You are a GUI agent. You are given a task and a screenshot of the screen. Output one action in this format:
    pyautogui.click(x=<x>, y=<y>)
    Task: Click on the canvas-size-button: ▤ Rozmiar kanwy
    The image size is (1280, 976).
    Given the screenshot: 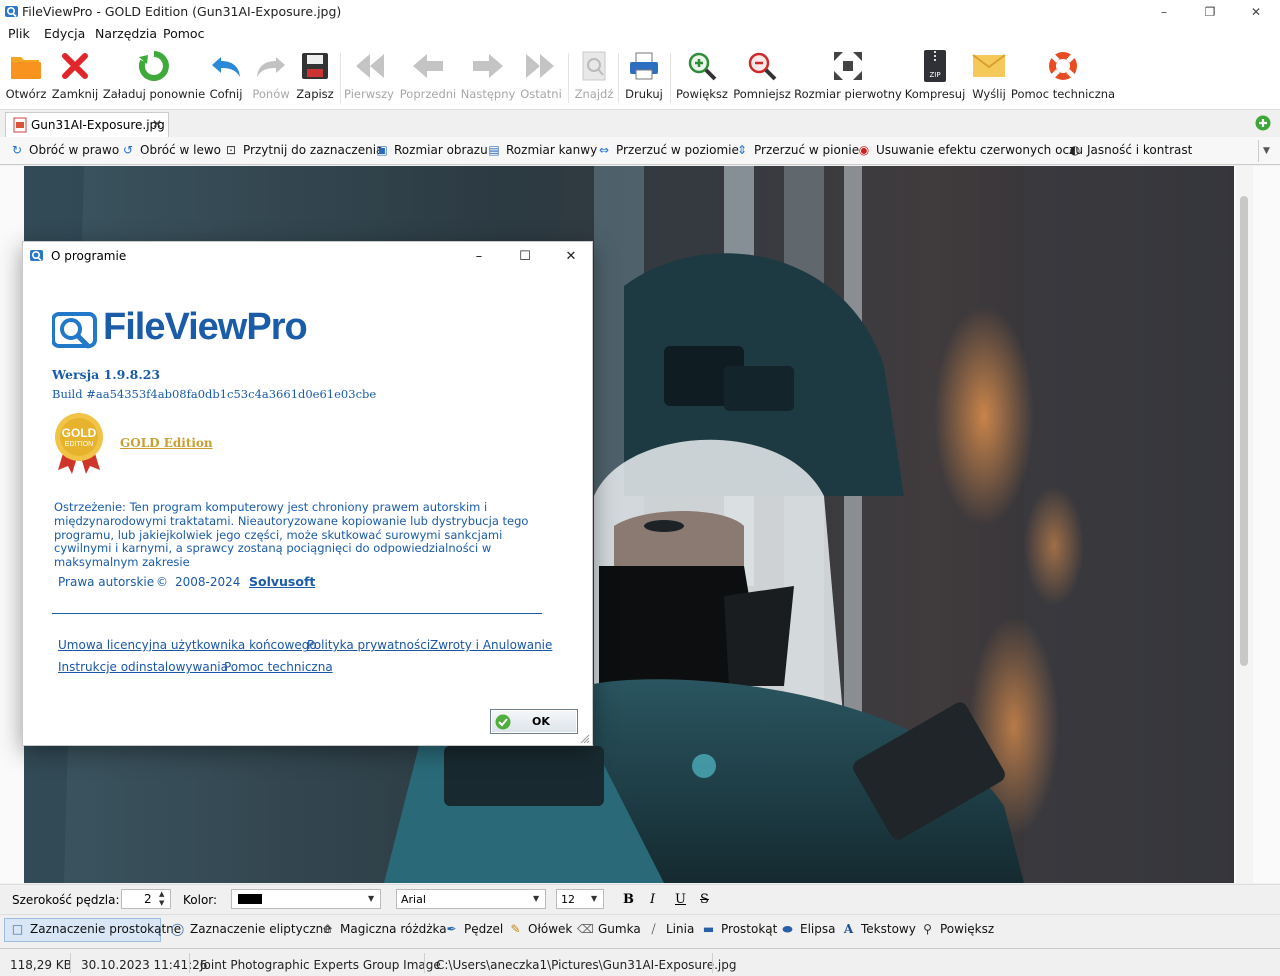 What is the action you would take?
    pyautogui.click(x=542, y=150)
    